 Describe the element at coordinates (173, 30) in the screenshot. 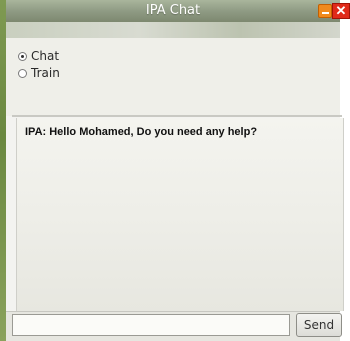

I see `header-strip` at that location.